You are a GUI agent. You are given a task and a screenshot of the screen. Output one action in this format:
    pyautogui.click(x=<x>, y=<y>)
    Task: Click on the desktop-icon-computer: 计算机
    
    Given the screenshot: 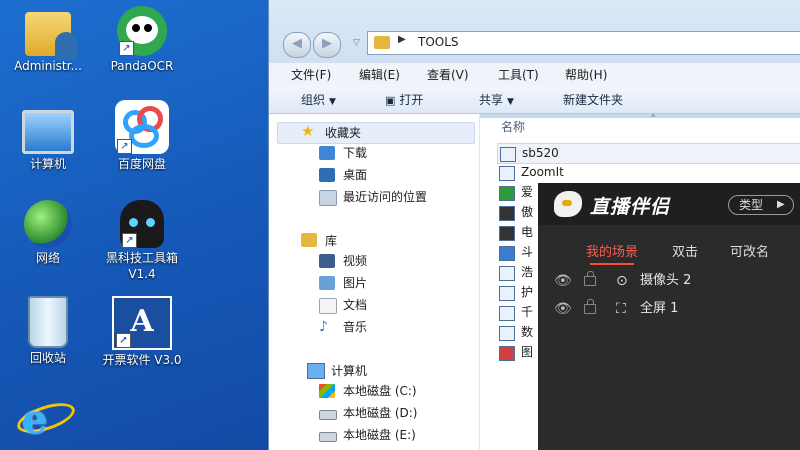 What is the action you would take?
    pyautogui.click(x=48, y=136)
    